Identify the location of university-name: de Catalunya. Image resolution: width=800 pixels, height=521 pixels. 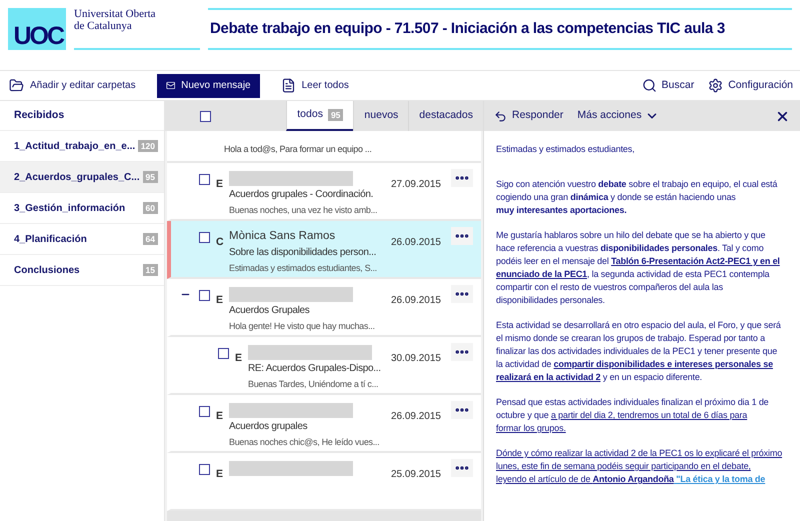
(103, 26).